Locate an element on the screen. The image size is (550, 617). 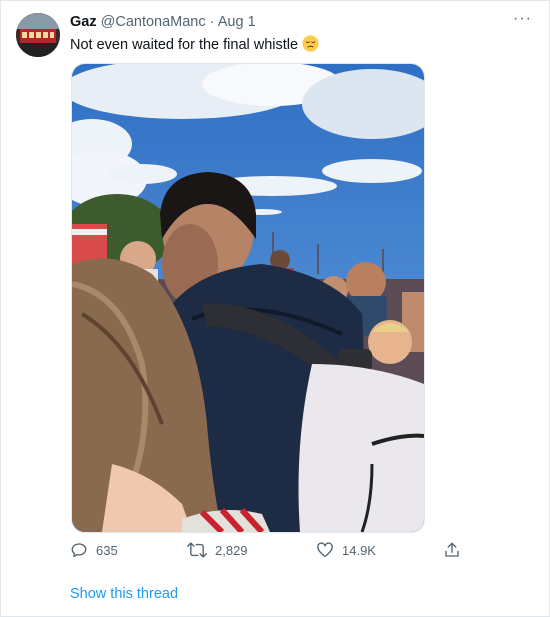
share-button is located at coordinates (452, 550).